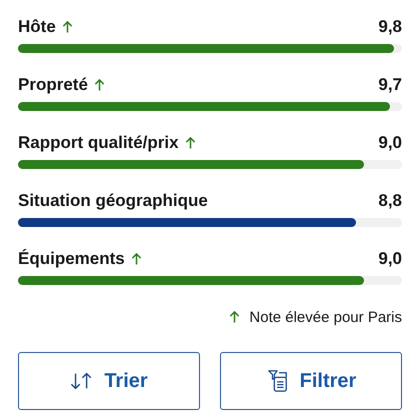  Describe the element at coordinates (390, 201) in the screenshot. I see `rating-score: 8,8` at that location.